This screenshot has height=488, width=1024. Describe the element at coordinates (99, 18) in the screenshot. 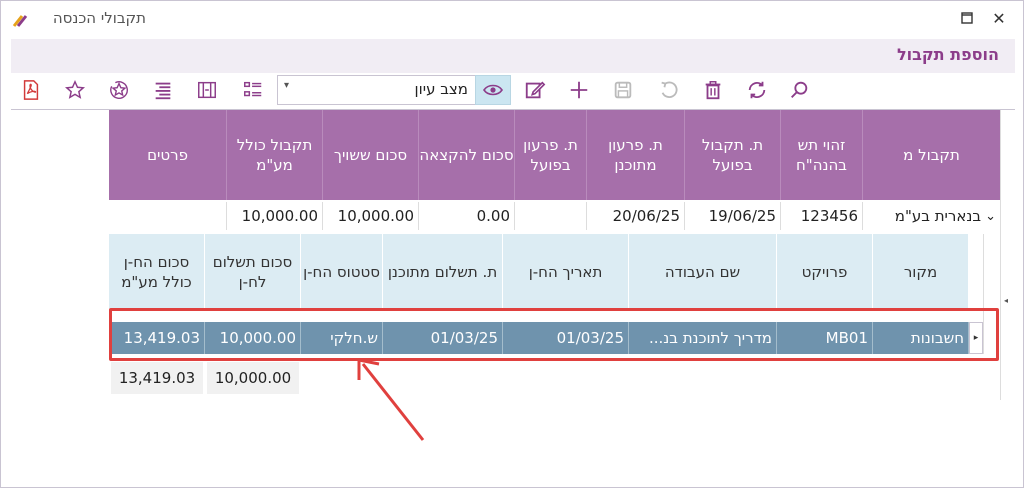

I see `window-title: תקבולי הכנסה` at that location.